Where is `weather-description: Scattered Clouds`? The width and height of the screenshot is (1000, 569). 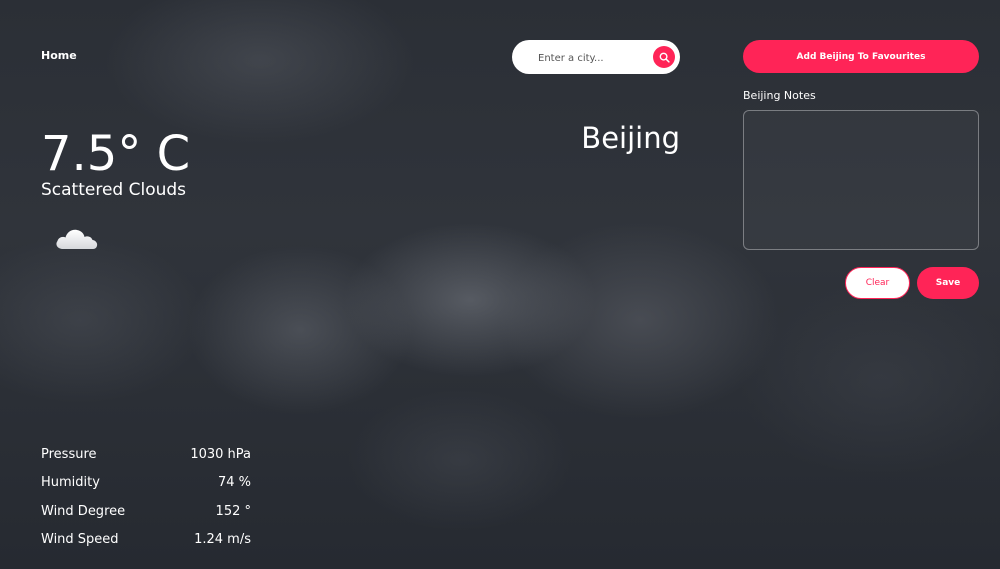
weather-description: Scattered Clouds is located at coordinates (114, 190).